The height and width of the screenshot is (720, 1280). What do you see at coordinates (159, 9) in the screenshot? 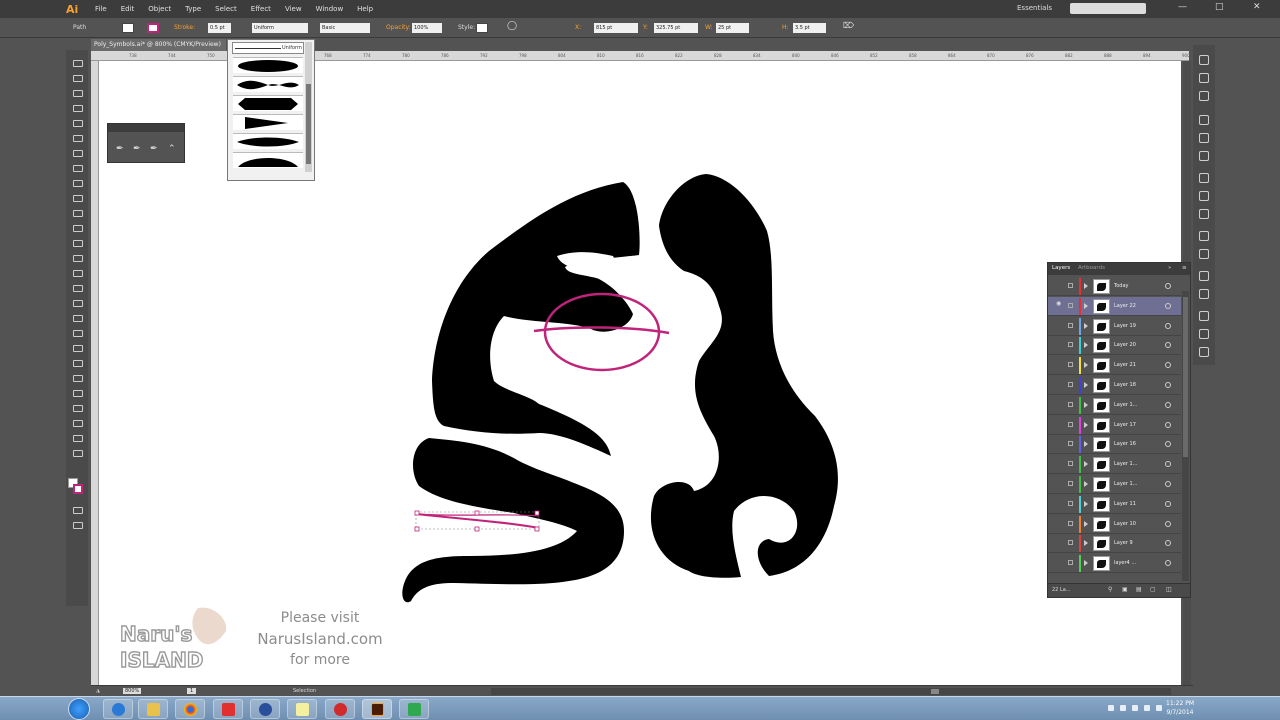
I see `menu-object: Object` at bounding box center [159, 9].